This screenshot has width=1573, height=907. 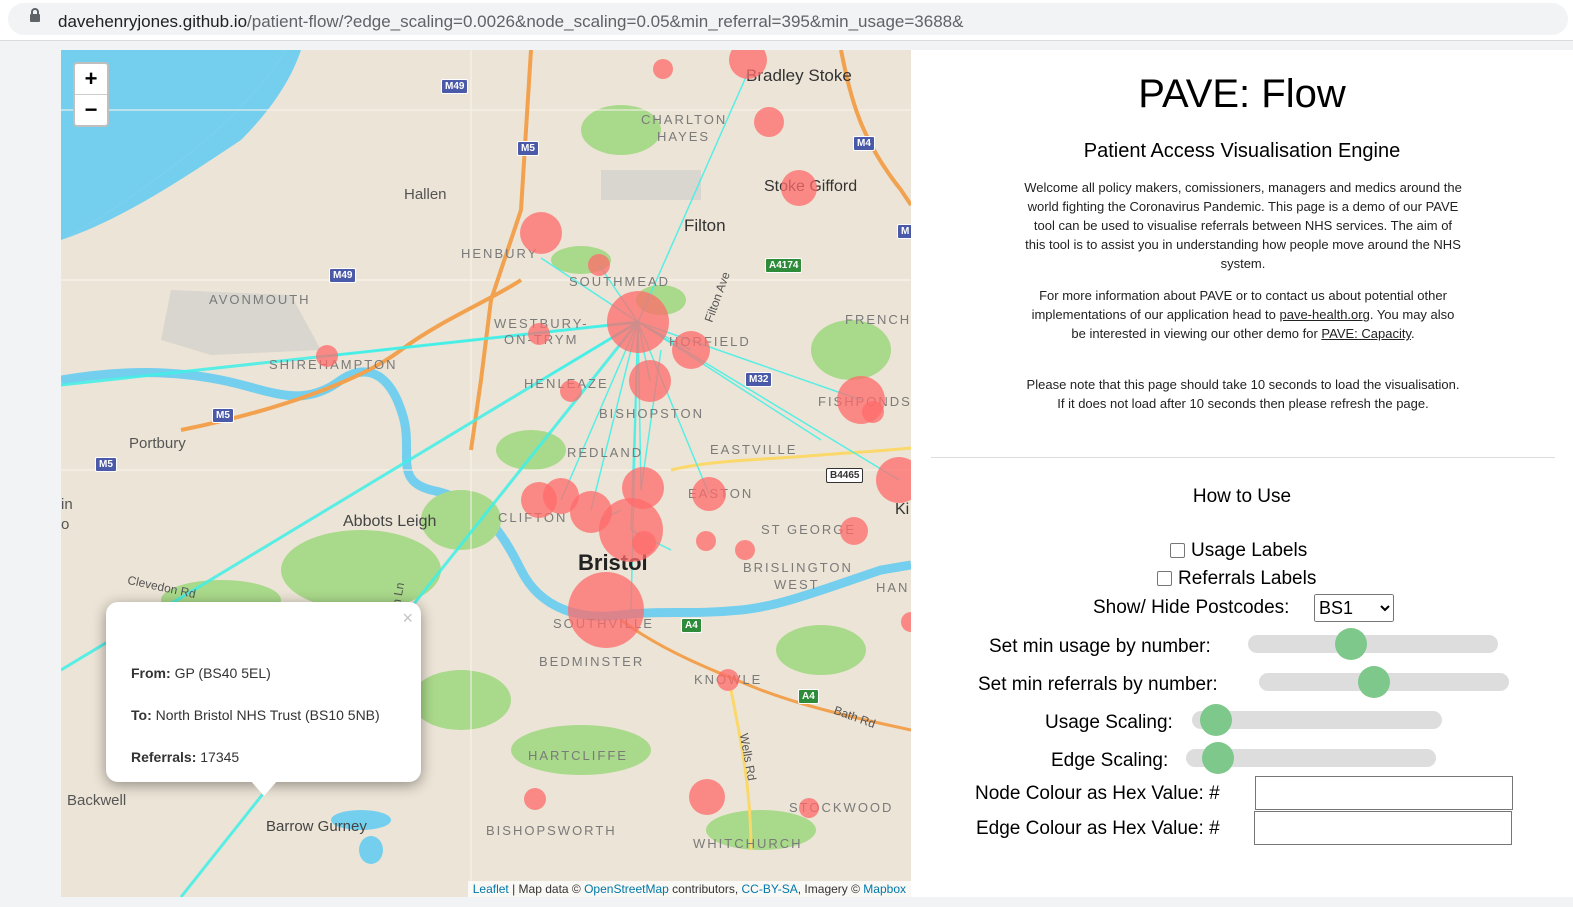 What do you see at coordinates (91, 110) in the screenshot?
I see `zoom-out-button: −` at bounding box center [91, 110].